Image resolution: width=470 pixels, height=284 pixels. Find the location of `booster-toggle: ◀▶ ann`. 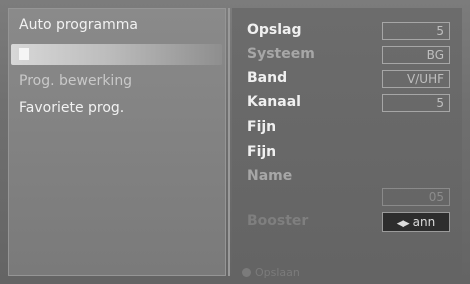

booster-toggle: ◀▶ ann is located at coordinates (416, 222).